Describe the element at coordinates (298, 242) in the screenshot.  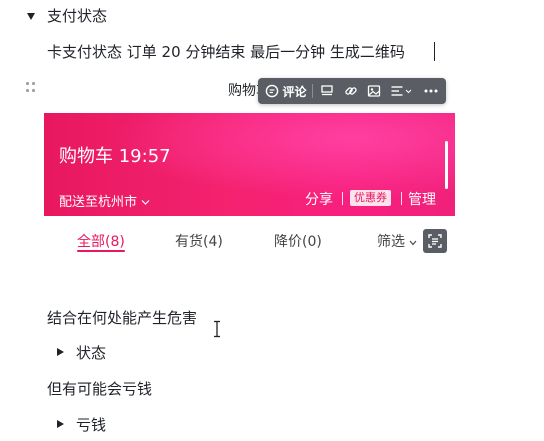
I see `tab-price-drop: 降价(0)` at that location.